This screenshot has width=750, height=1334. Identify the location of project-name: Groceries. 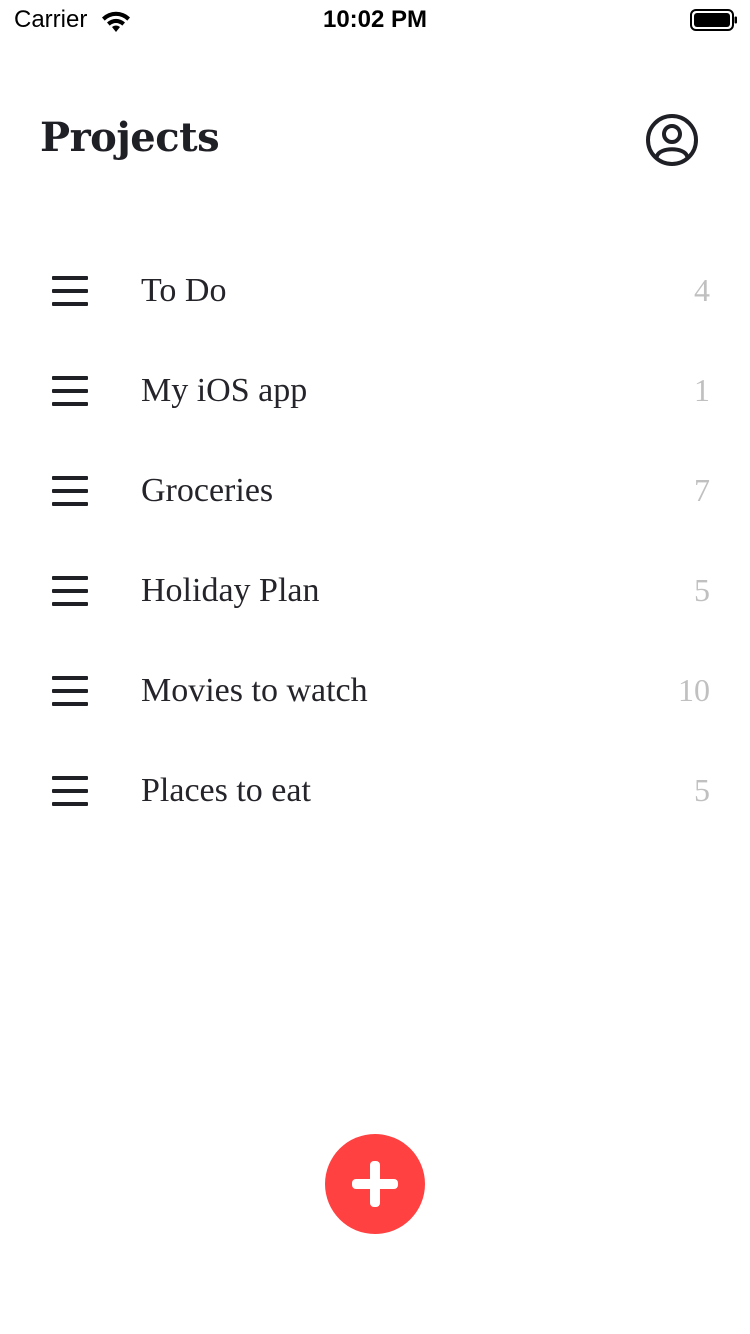
(207, 490).